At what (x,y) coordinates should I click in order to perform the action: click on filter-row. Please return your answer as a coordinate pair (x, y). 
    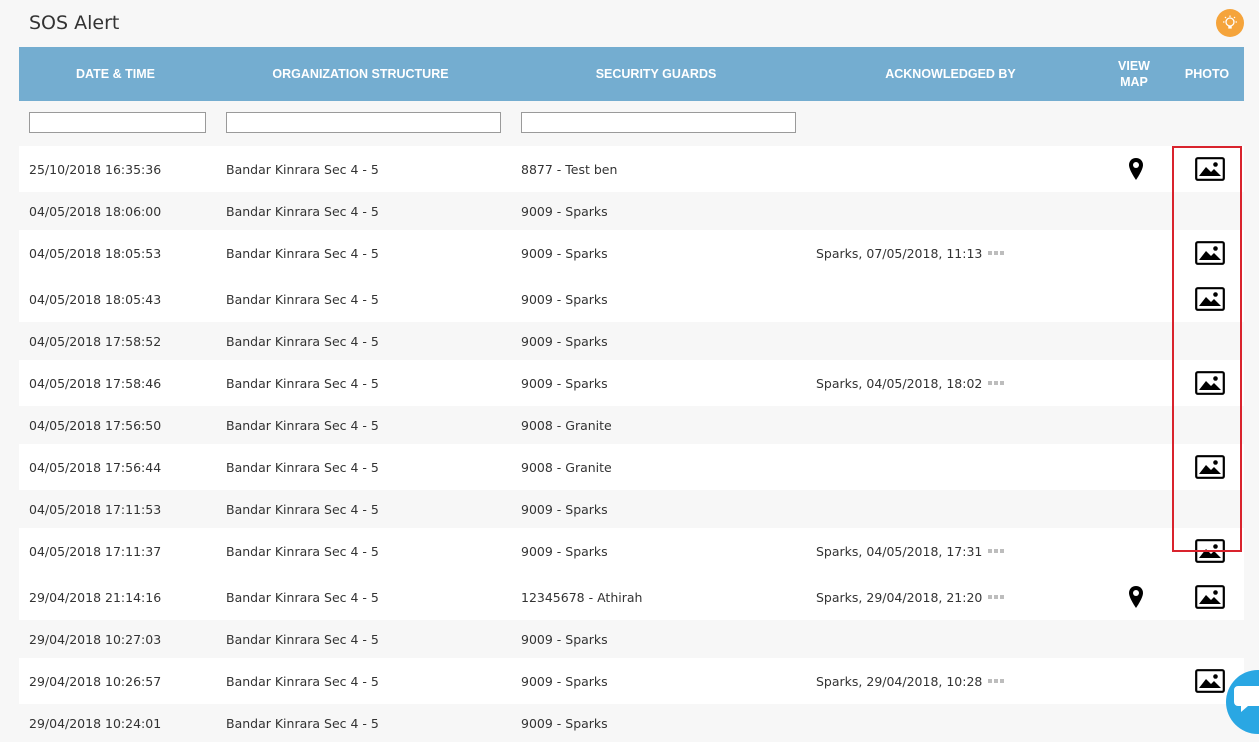
    Looking at the image, I should click on (631, 123).